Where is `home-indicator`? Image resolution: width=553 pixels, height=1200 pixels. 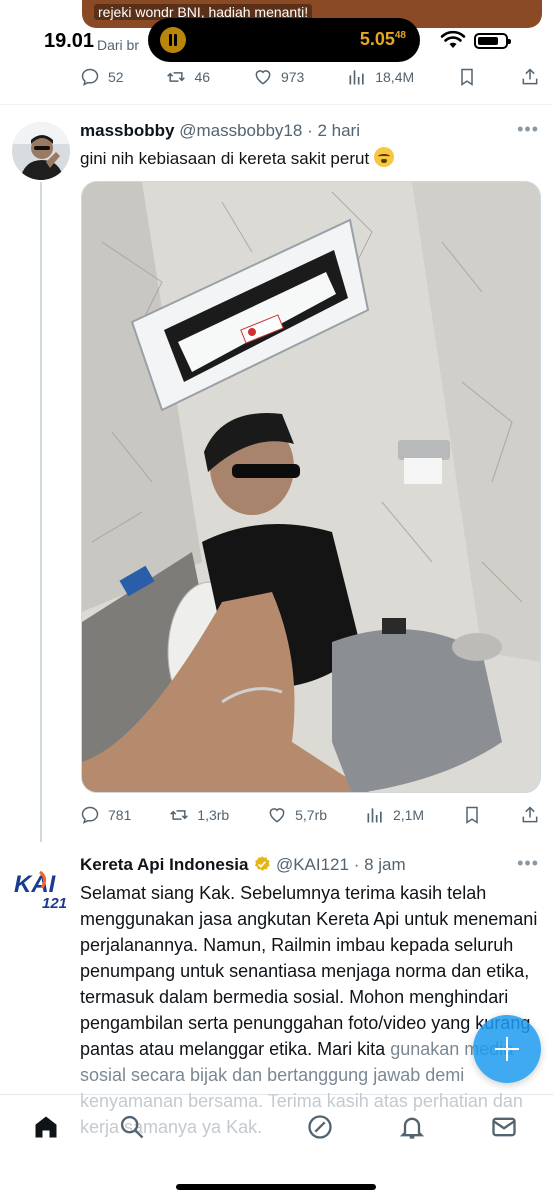
home-indicator is located at coordinates (276, 1187).